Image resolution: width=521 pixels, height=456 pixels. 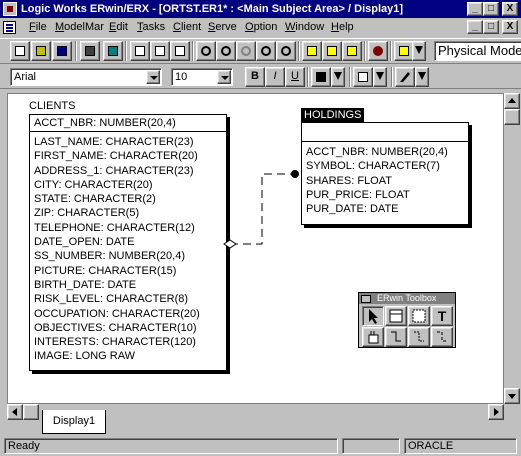 What do you see at coordinates (510, 9) in the screenshot?
I see `close-button: X` at bounding box center [510, 9].